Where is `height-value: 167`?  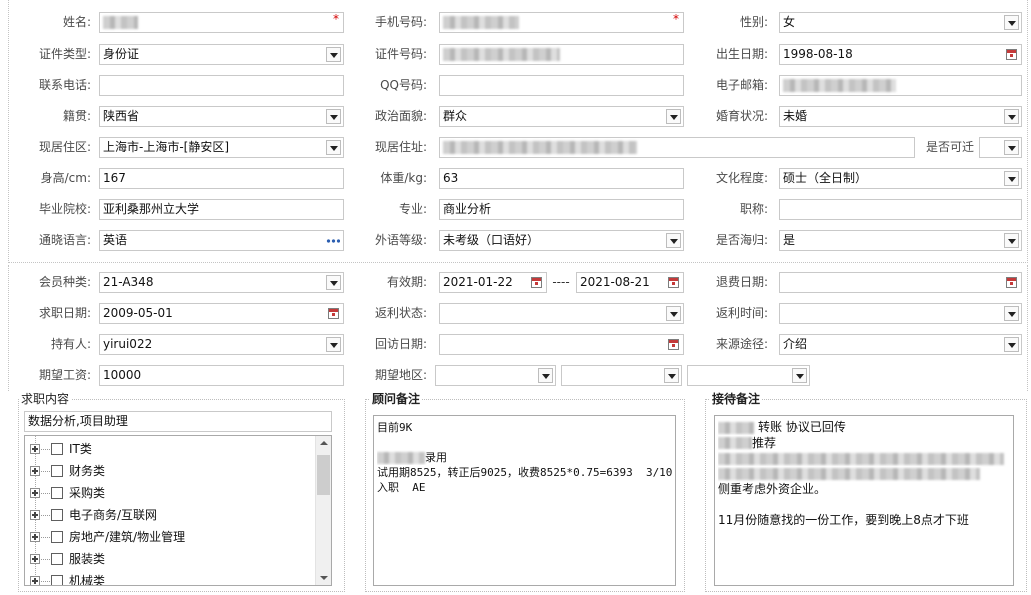 height-value: 167 is located at coordinates (114, 178).